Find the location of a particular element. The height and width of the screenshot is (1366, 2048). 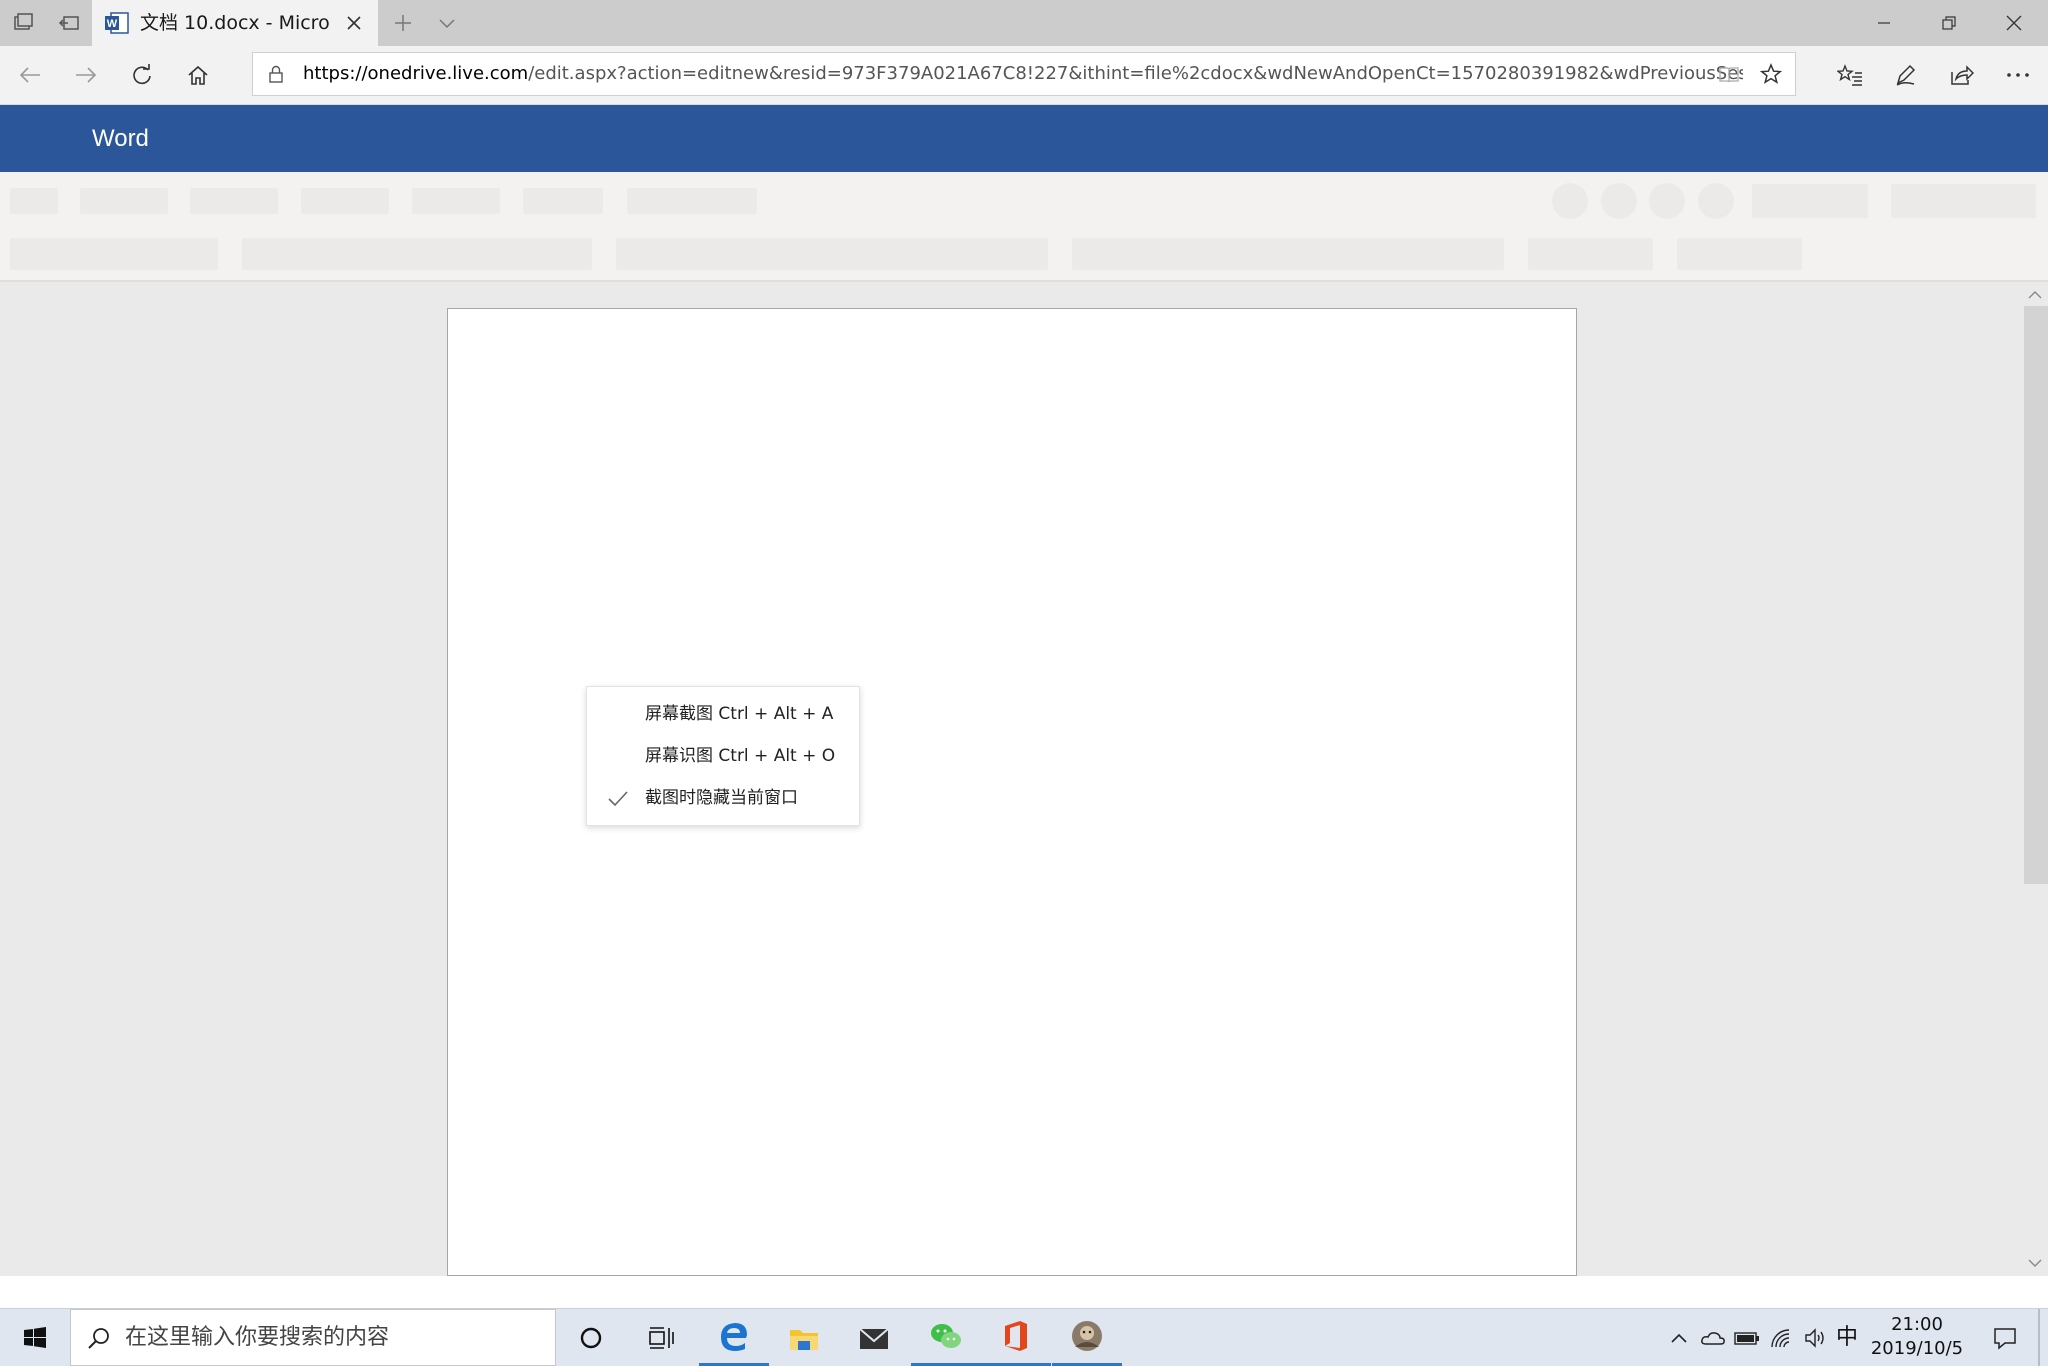

window-bottom-edge is located at coordinates (1024, 1292).